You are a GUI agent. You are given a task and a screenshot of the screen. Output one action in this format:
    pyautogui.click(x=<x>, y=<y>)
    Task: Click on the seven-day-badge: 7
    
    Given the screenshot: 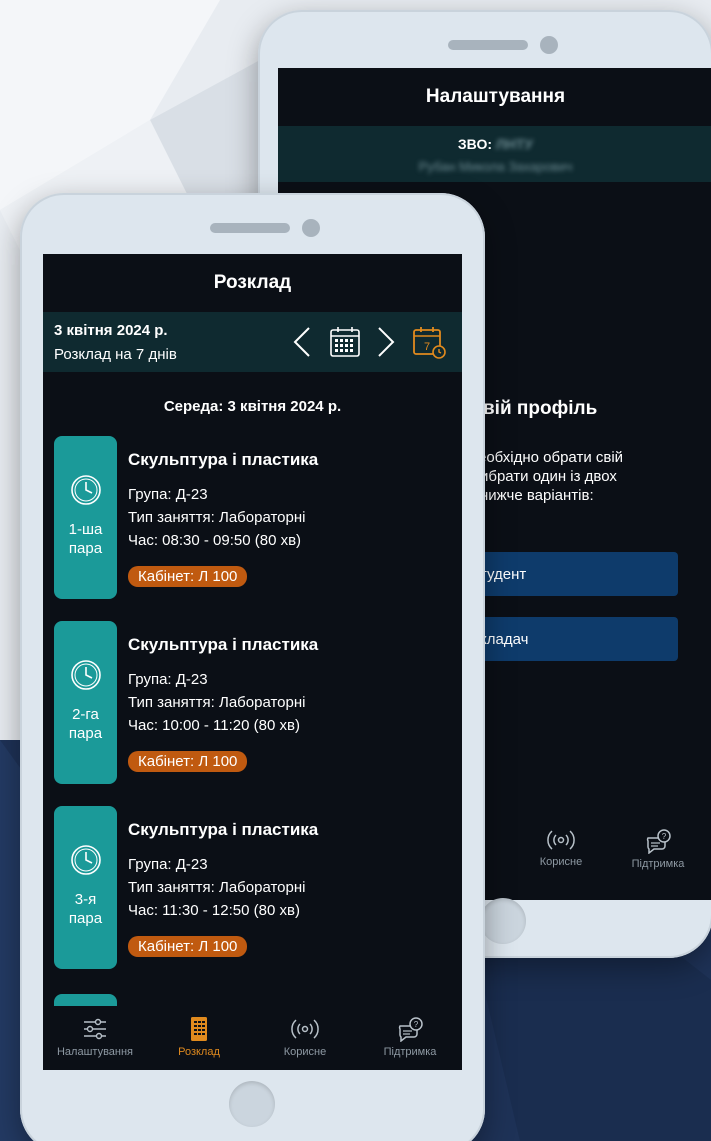 What is the action you would take?
    pyautogui.click(x=427, y=347)
    